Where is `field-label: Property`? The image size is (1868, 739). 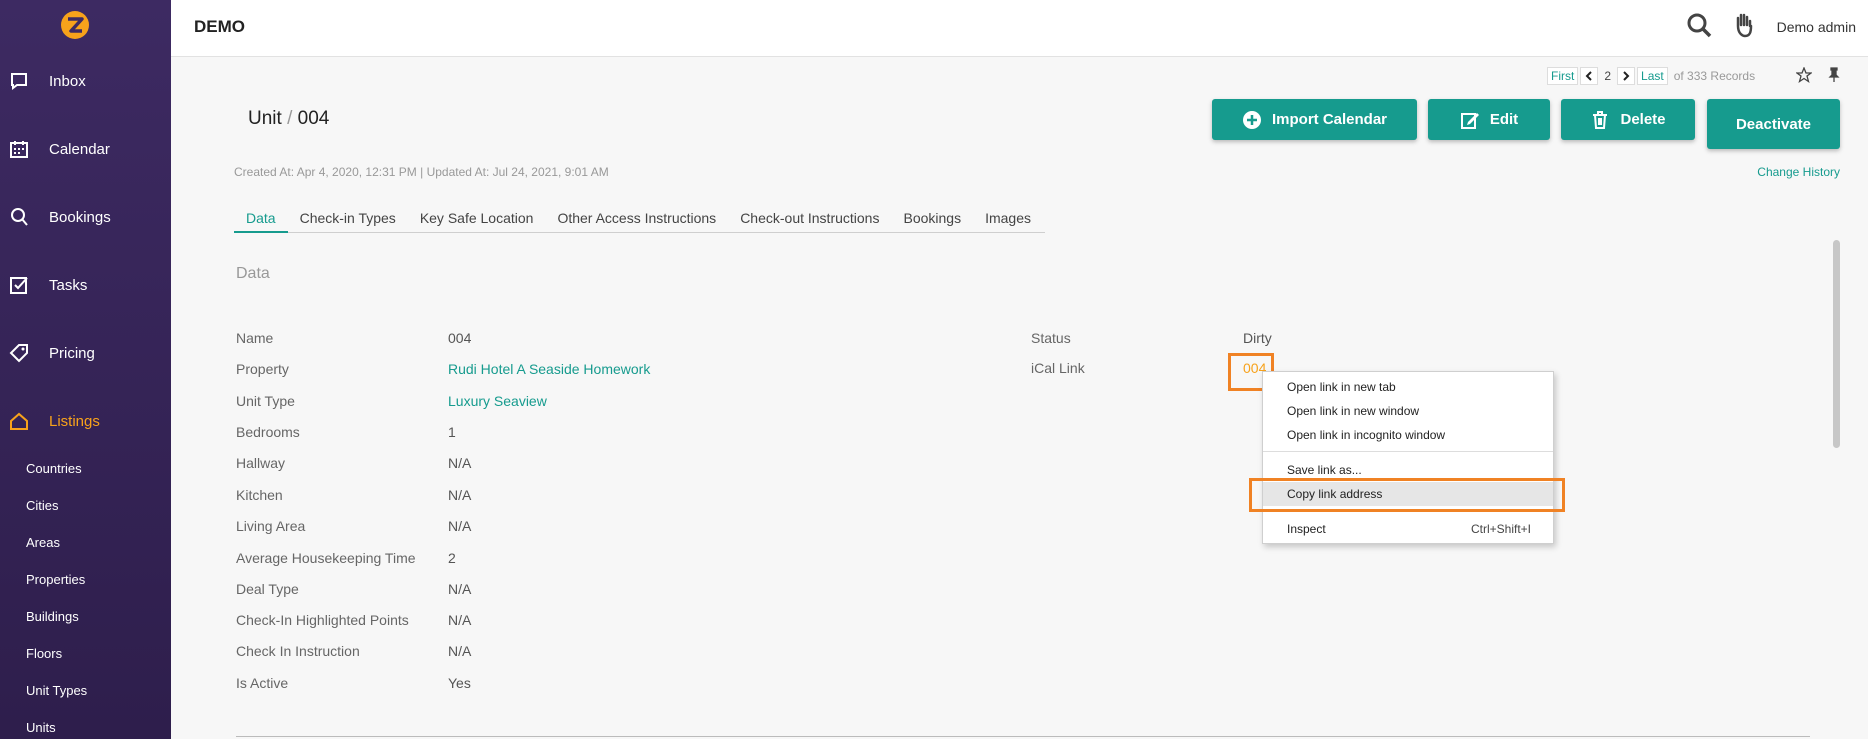
field-label: Property is located at coordinates (262, 369).